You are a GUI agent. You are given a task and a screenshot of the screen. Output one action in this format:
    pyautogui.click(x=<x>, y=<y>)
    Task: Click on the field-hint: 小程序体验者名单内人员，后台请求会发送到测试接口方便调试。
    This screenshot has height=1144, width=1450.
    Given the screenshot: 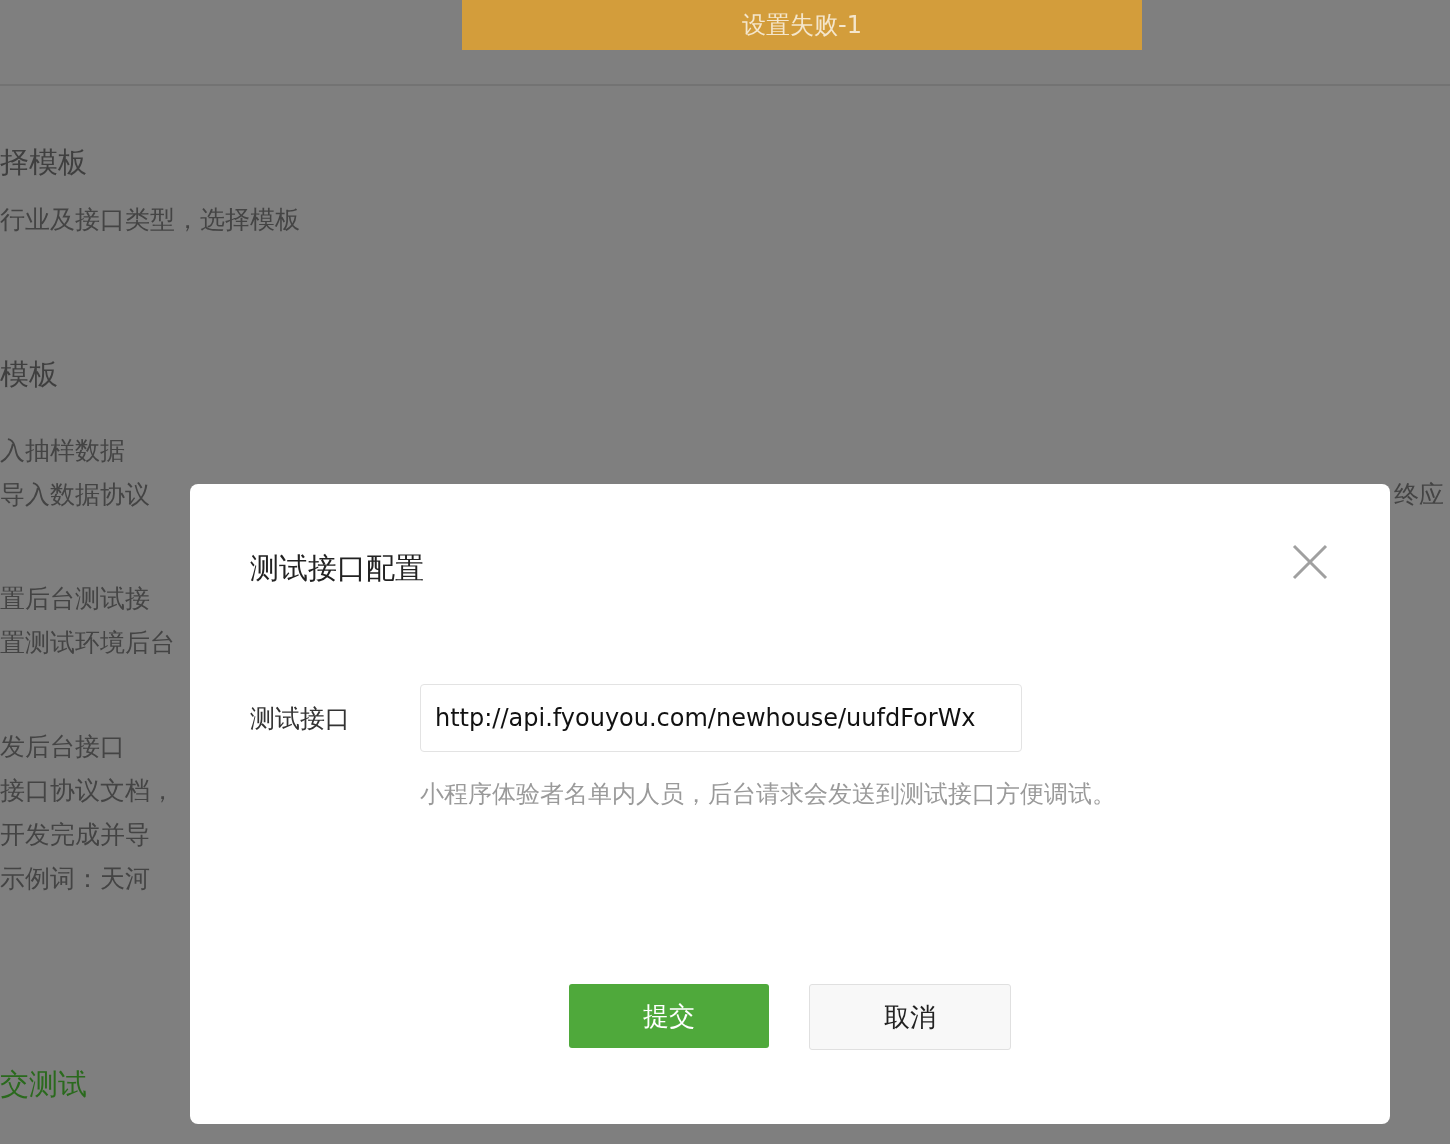 What is the action you would take?
    pyautogui.click(x=768, y=794)
    